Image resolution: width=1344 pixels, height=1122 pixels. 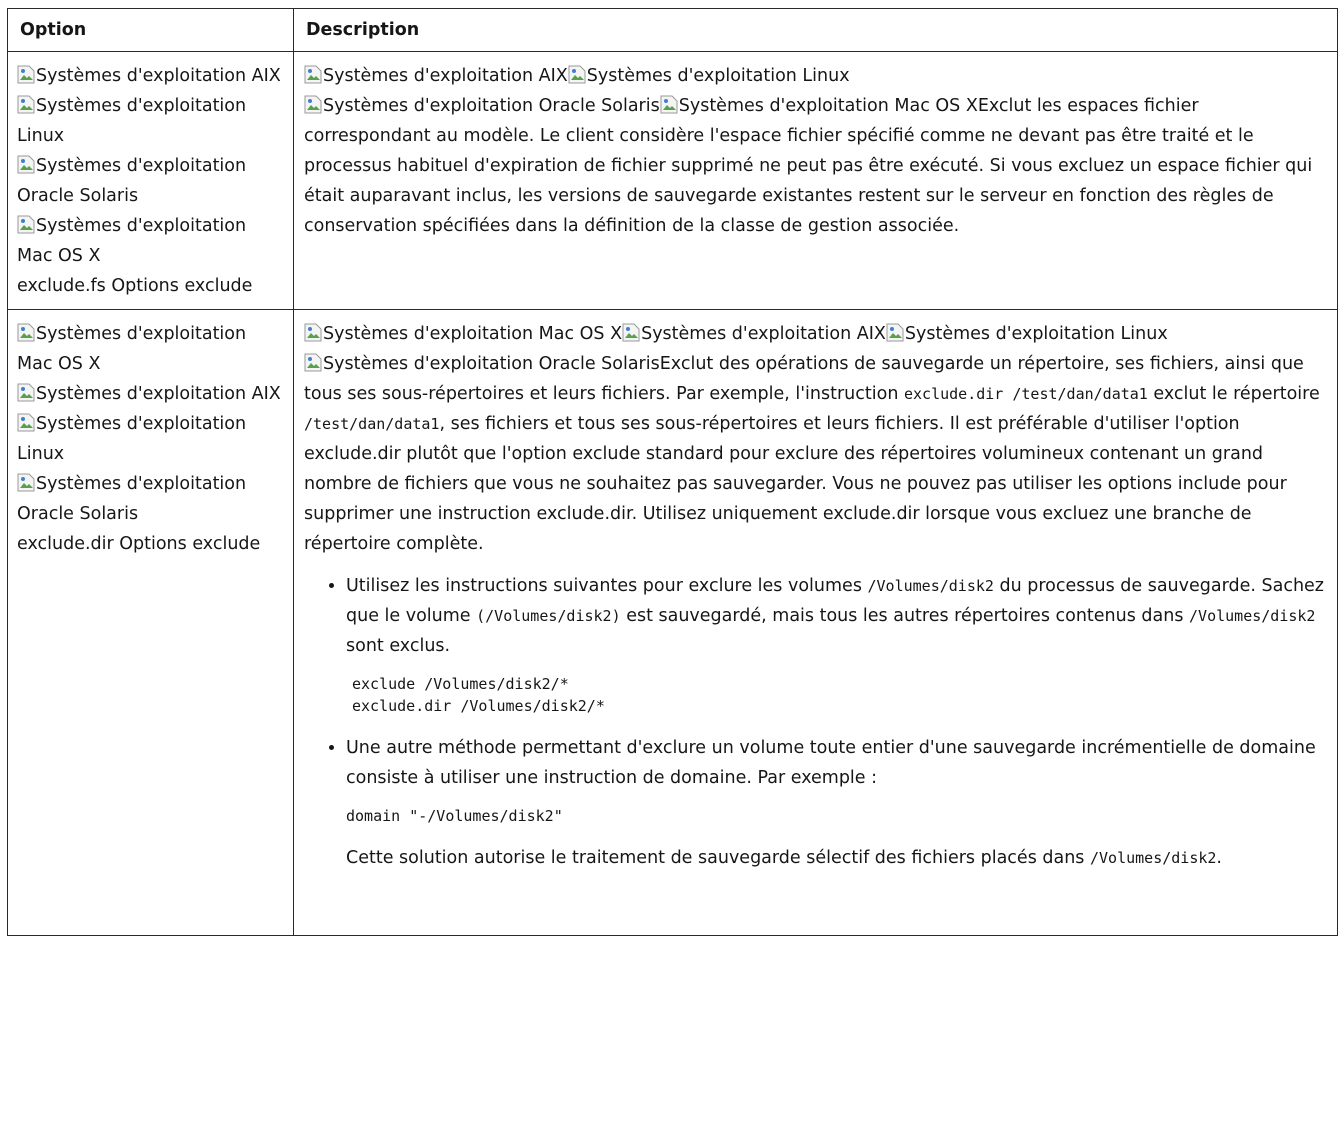 I want to click on note-text-end: ., so click(x=1219, y=858).